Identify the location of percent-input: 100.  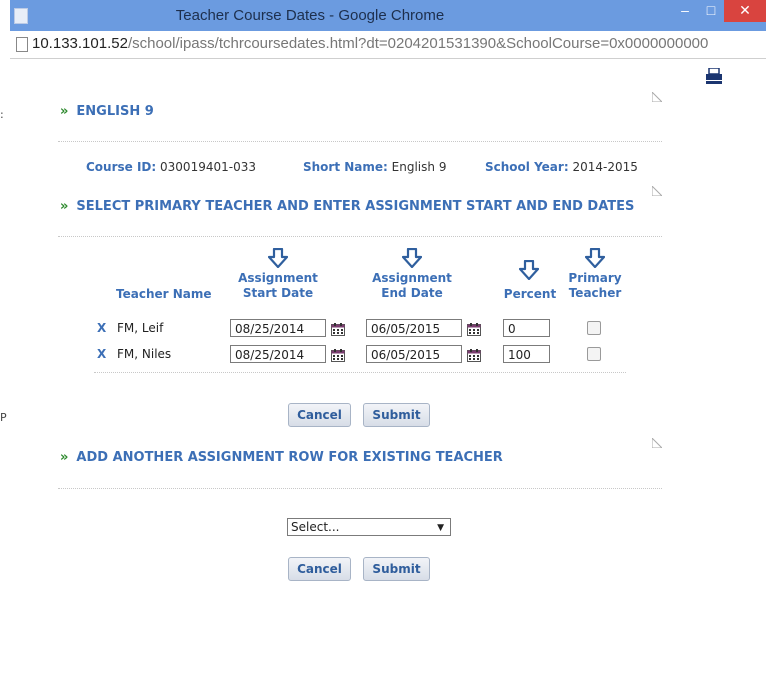
(526, 354).